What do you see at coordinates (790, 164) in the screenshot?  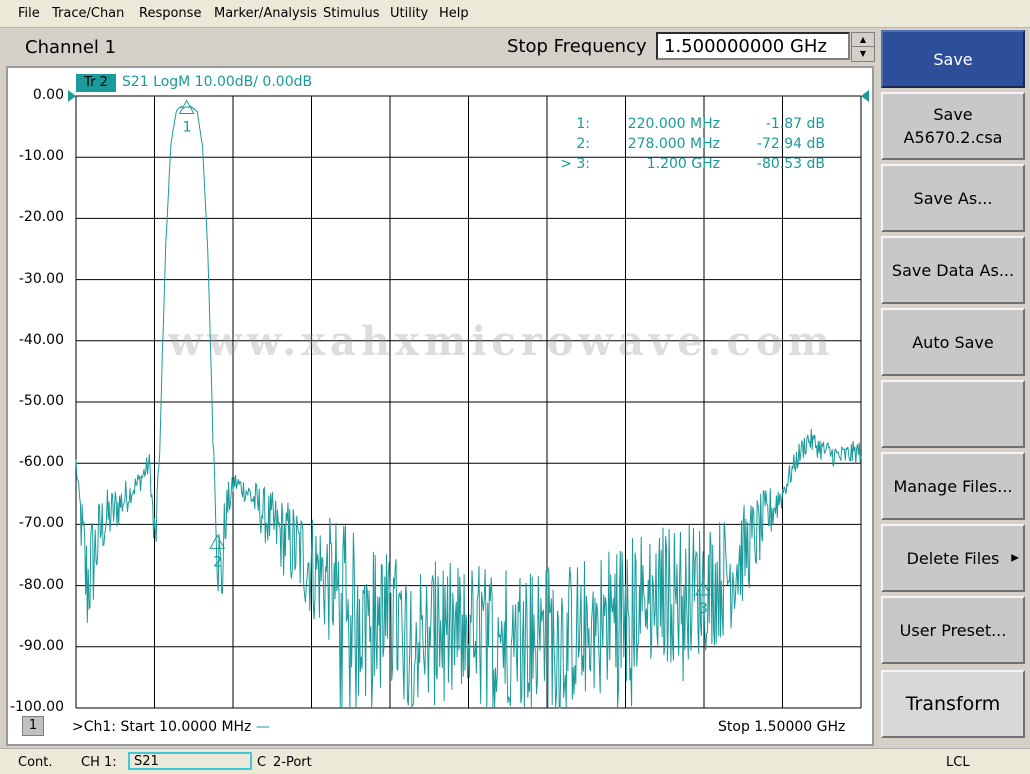 I see `marker-value: -80.53 dB` at bounding box center [790, 164].